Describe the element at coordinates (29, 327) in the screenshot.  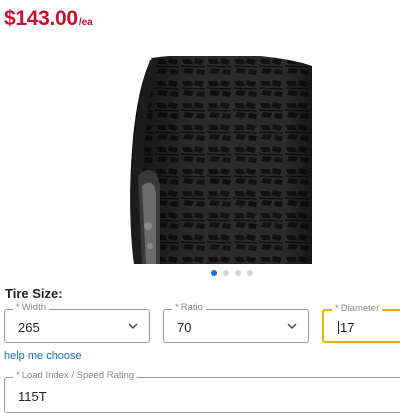
I see `width-value: 265` at that location.